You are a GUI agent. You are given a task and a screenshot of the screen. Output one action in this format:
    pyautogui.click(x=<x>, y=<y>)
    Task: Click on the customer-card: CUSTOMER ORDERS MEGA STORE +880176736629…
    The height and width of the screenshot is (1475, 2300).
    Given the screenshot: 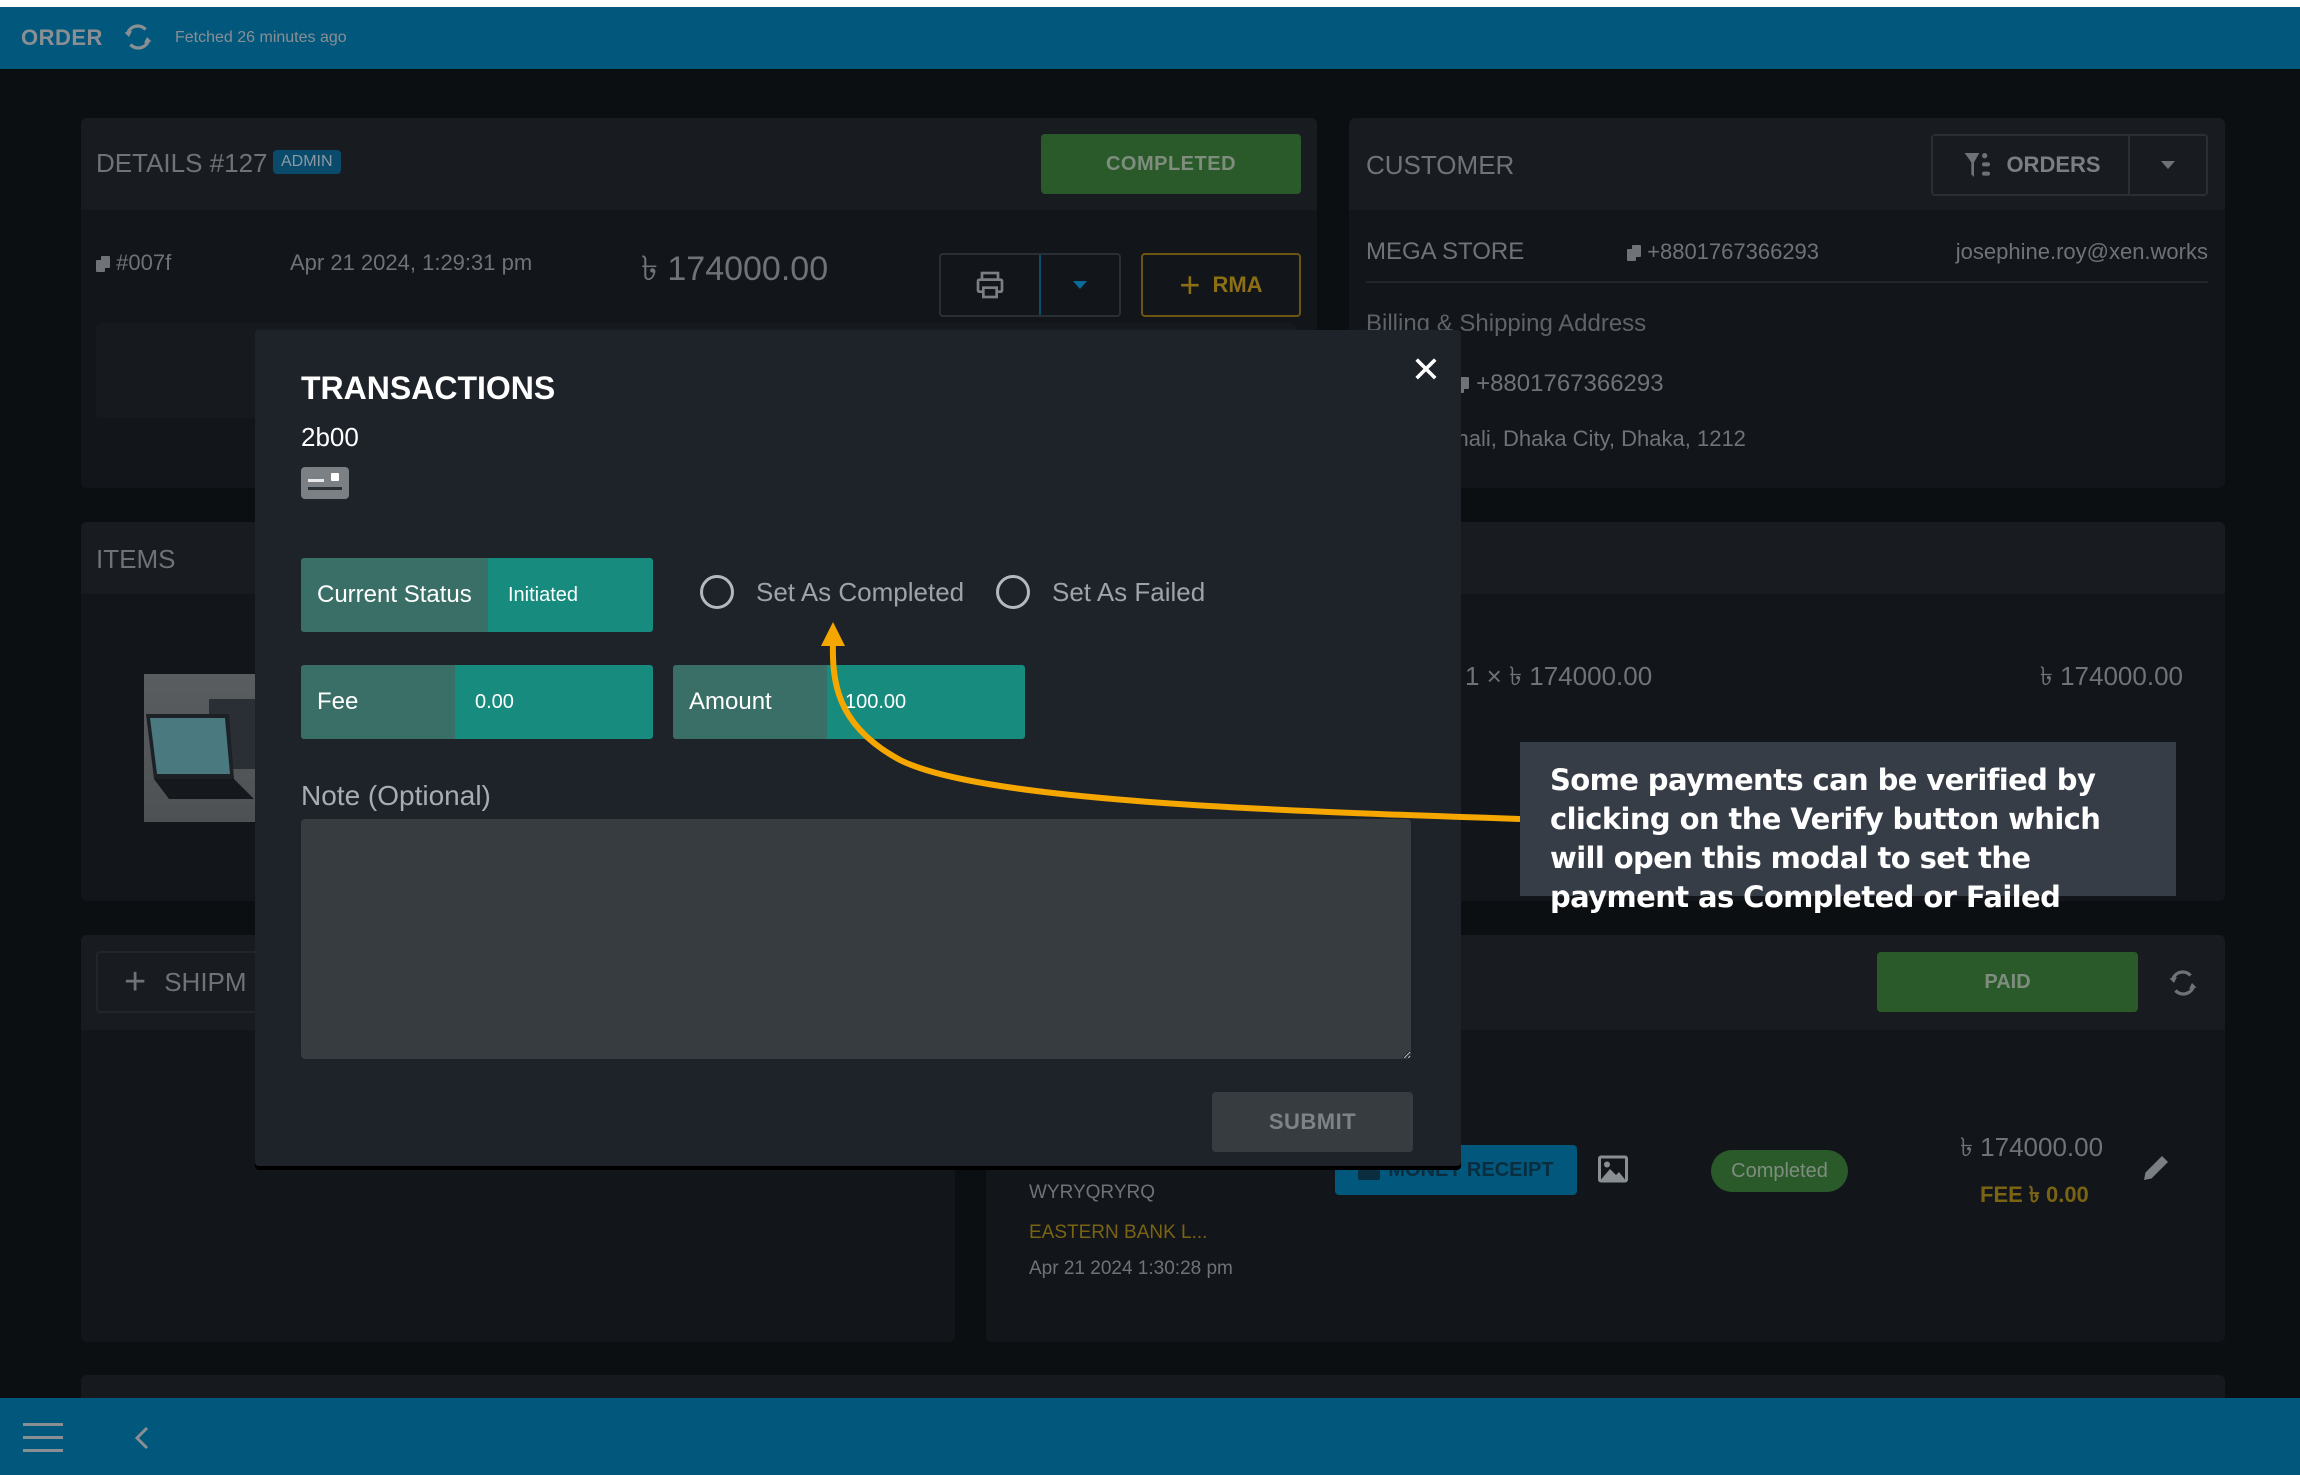 What is the action you would take?
    pyautogui.click(x=1787, y=303)
    